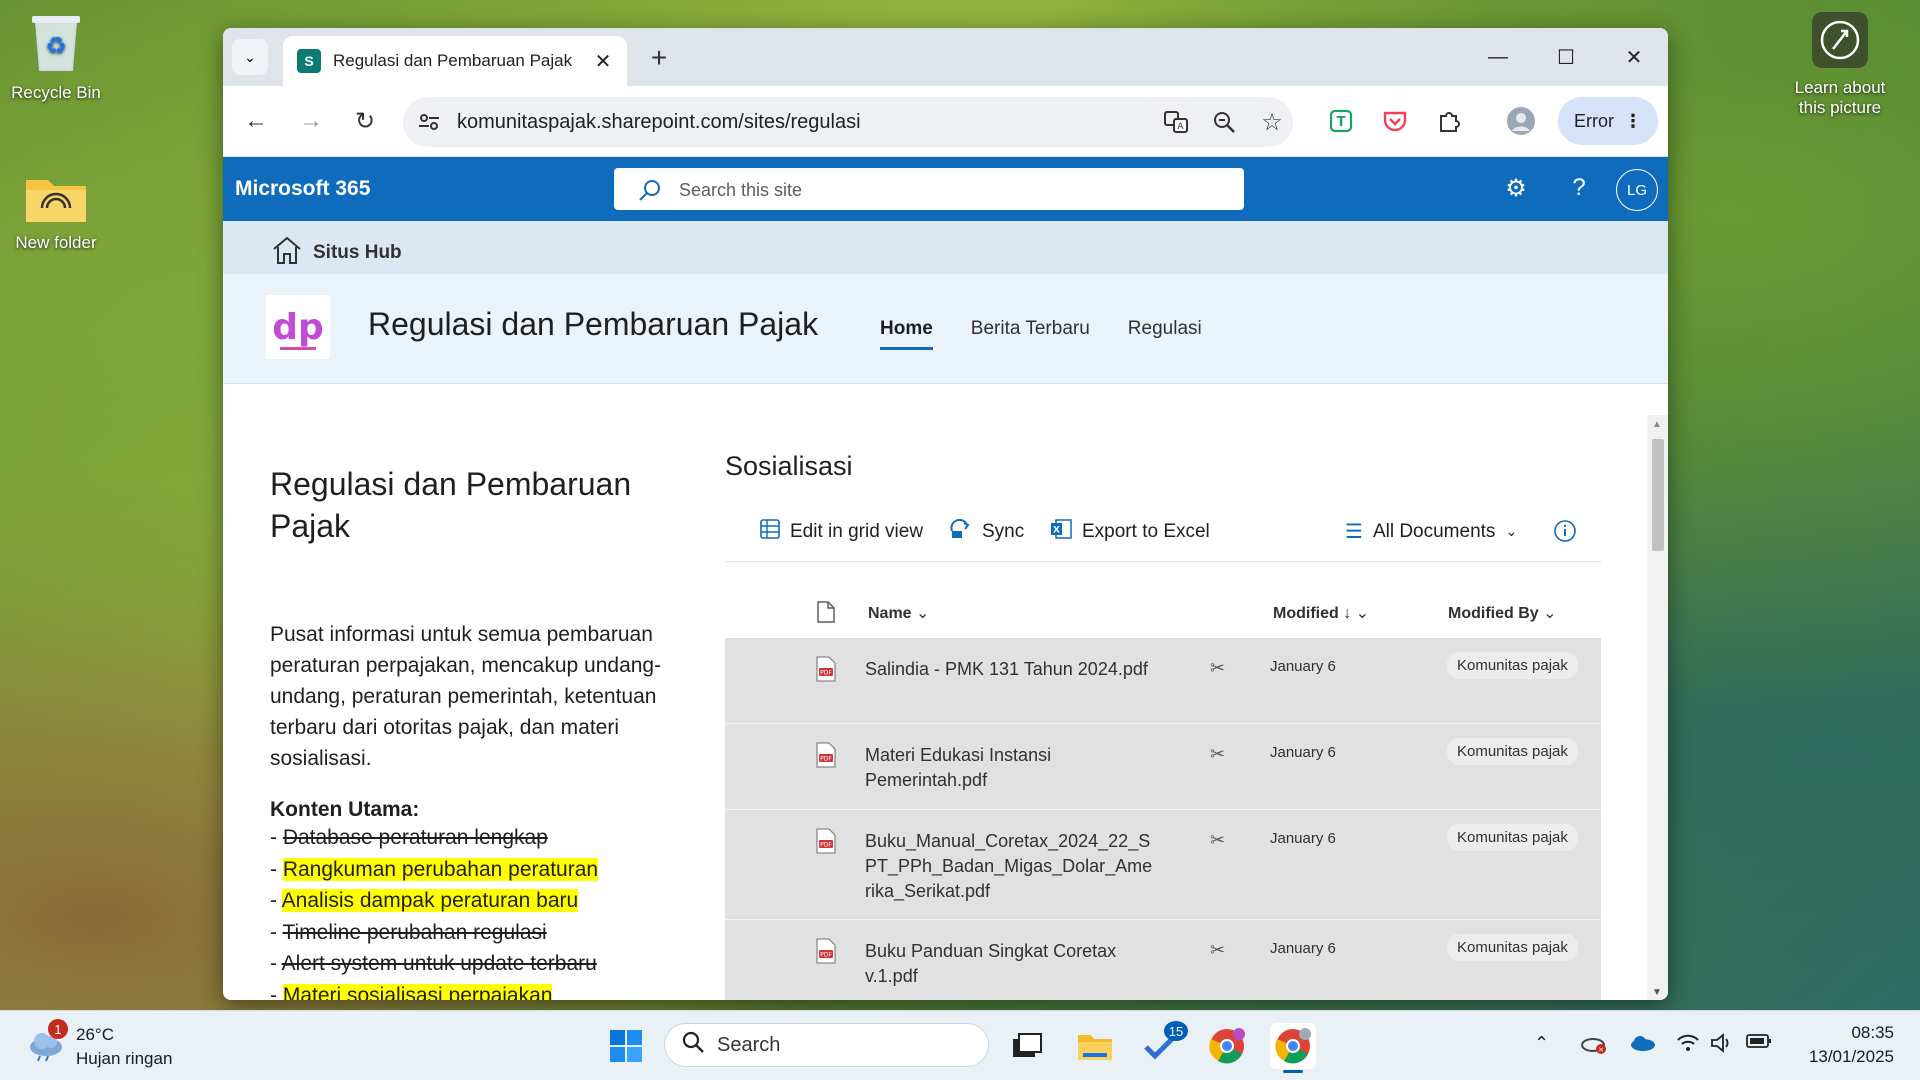 The width and height of the screenshot is (1920, 1080). What do you see at coordinates (415, 837) in the screenshot?
I see `list-item-text: Database peraturan lengkap` at bounding box center [415, 837].